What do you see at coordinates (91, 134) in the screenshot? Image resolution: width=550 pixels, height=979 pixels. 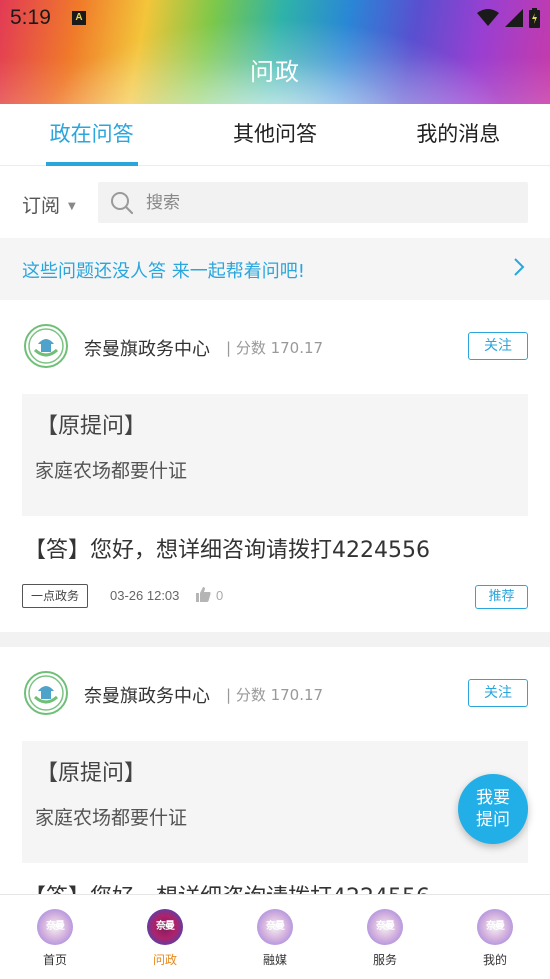 I see `tab-zhengzai-wenda: 政在问答` at bounding box center [91, 134].